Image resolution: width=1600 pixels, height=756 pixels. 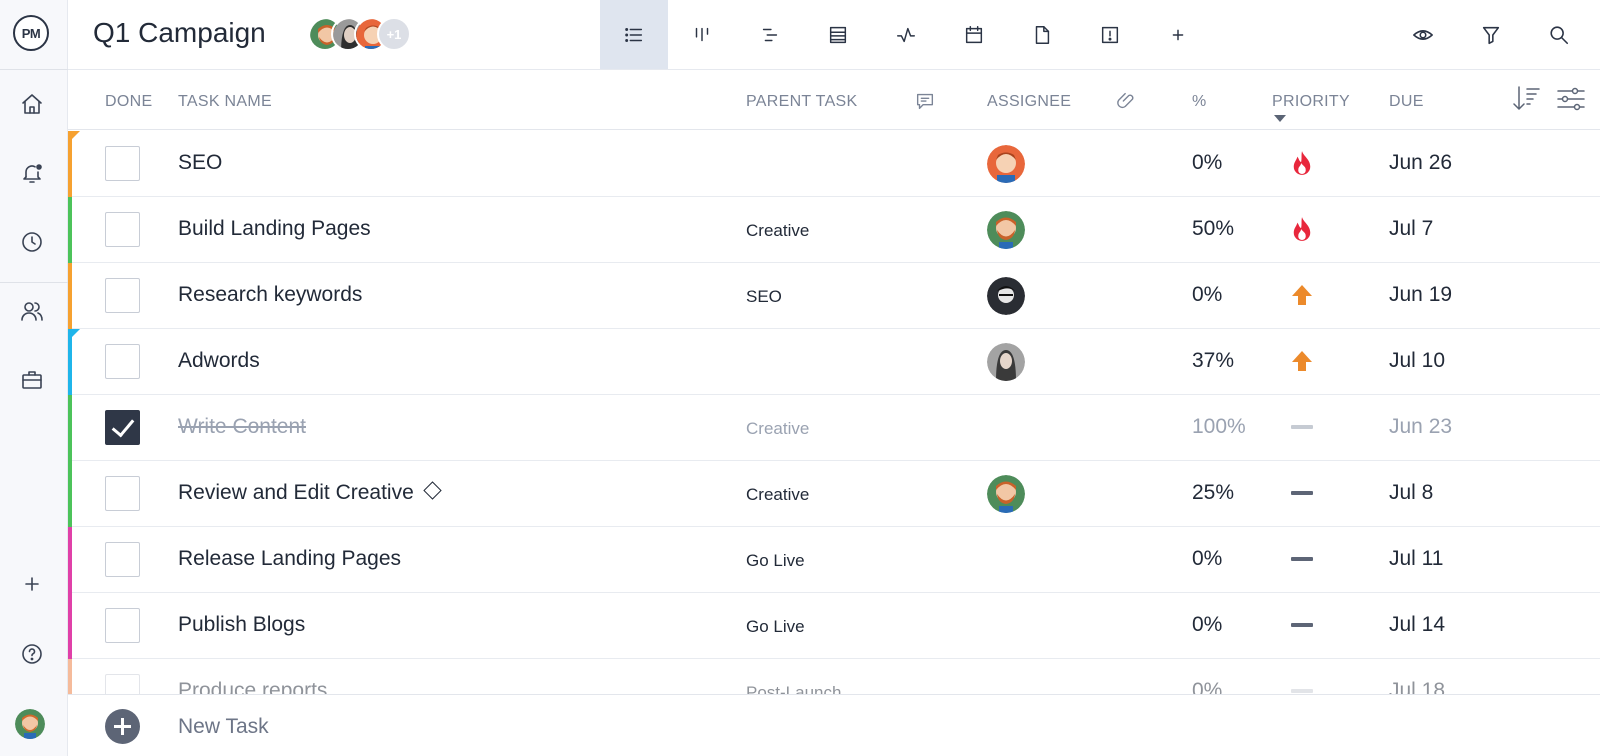 I want to click on task-name: Produce reports, so click(x=252, y=686).